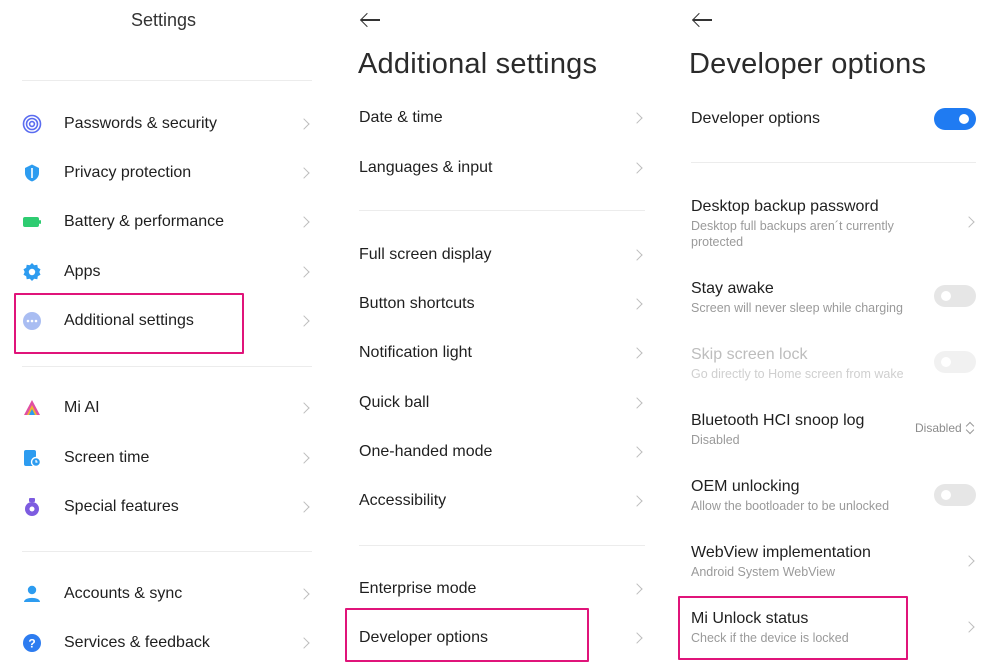 The height and width of the screenshot is (666, 1000). Describe the element at coordinates (121, 506) in the screenshot. I see `settings-item-label: Special features` at that location.